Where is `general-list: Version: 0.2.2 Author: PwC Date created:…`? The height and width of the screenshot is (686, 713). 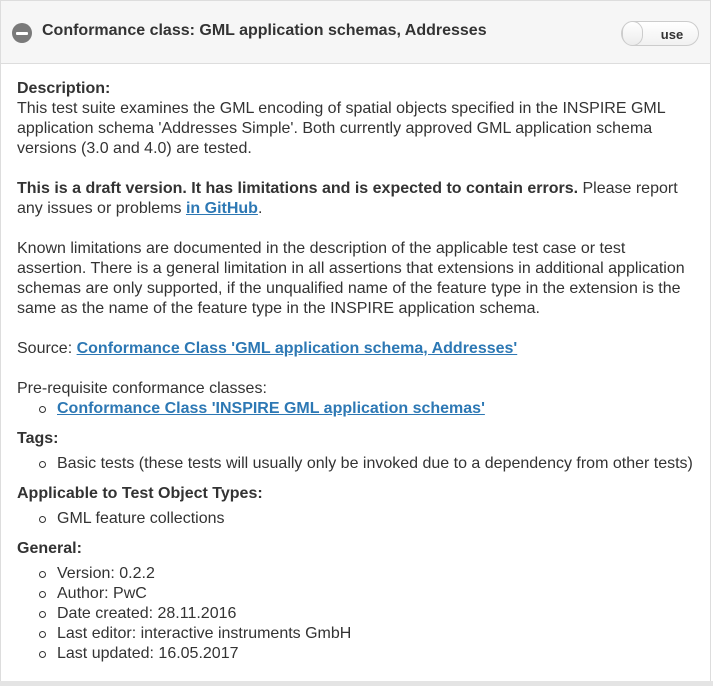 general-list: Version: 0.2.2 Author: PwC Date created:… is located at coordinates (355, 614).